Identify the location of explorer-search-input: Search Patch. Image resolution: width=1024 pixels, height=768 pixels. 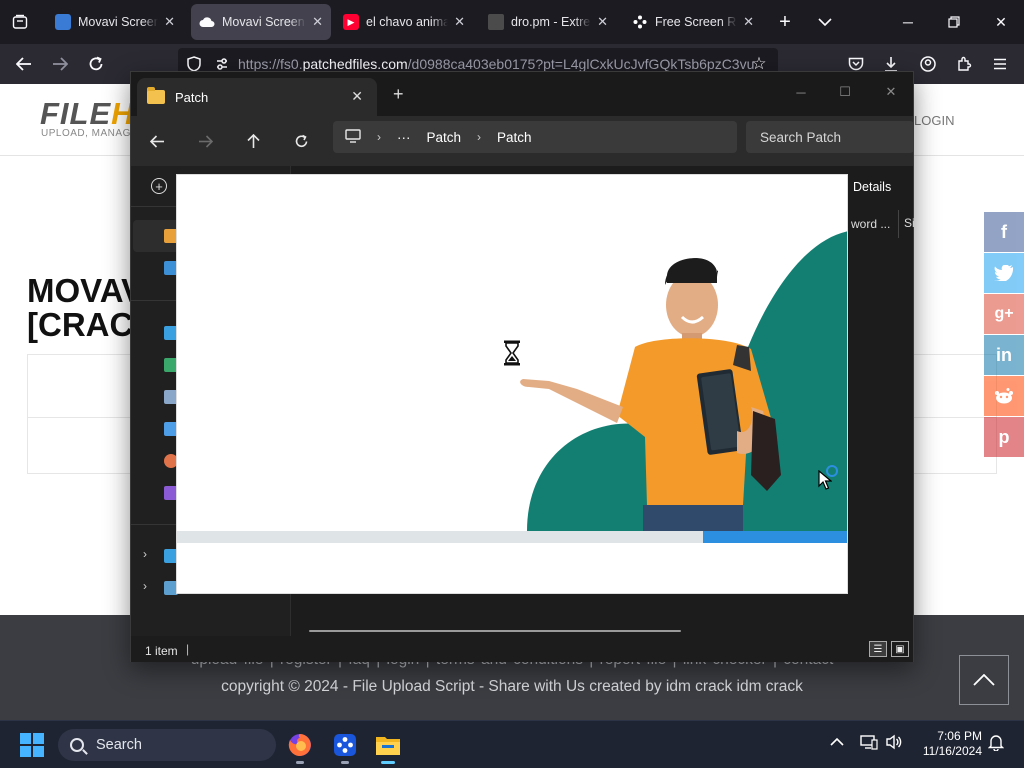
(830, 137).